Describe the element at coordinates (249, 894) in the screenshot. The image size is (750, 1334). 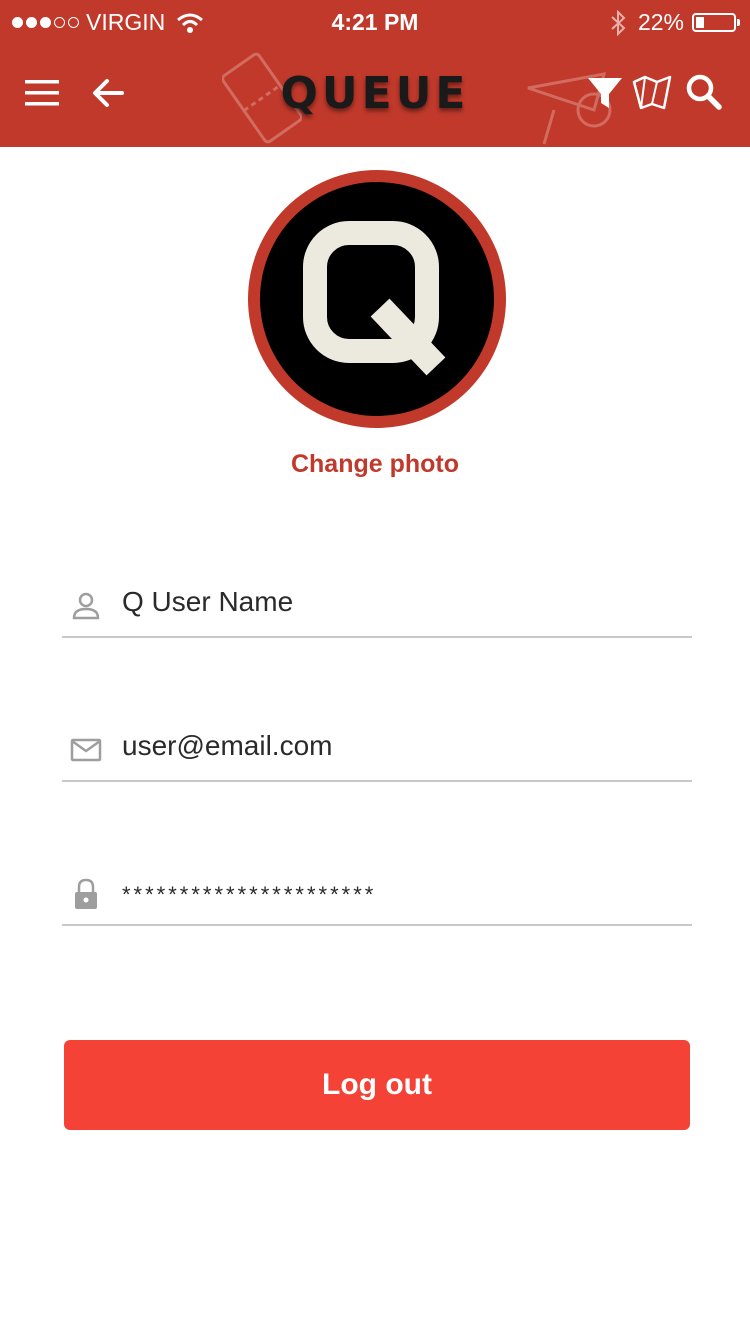
I see `password-value: **********************` at that location.